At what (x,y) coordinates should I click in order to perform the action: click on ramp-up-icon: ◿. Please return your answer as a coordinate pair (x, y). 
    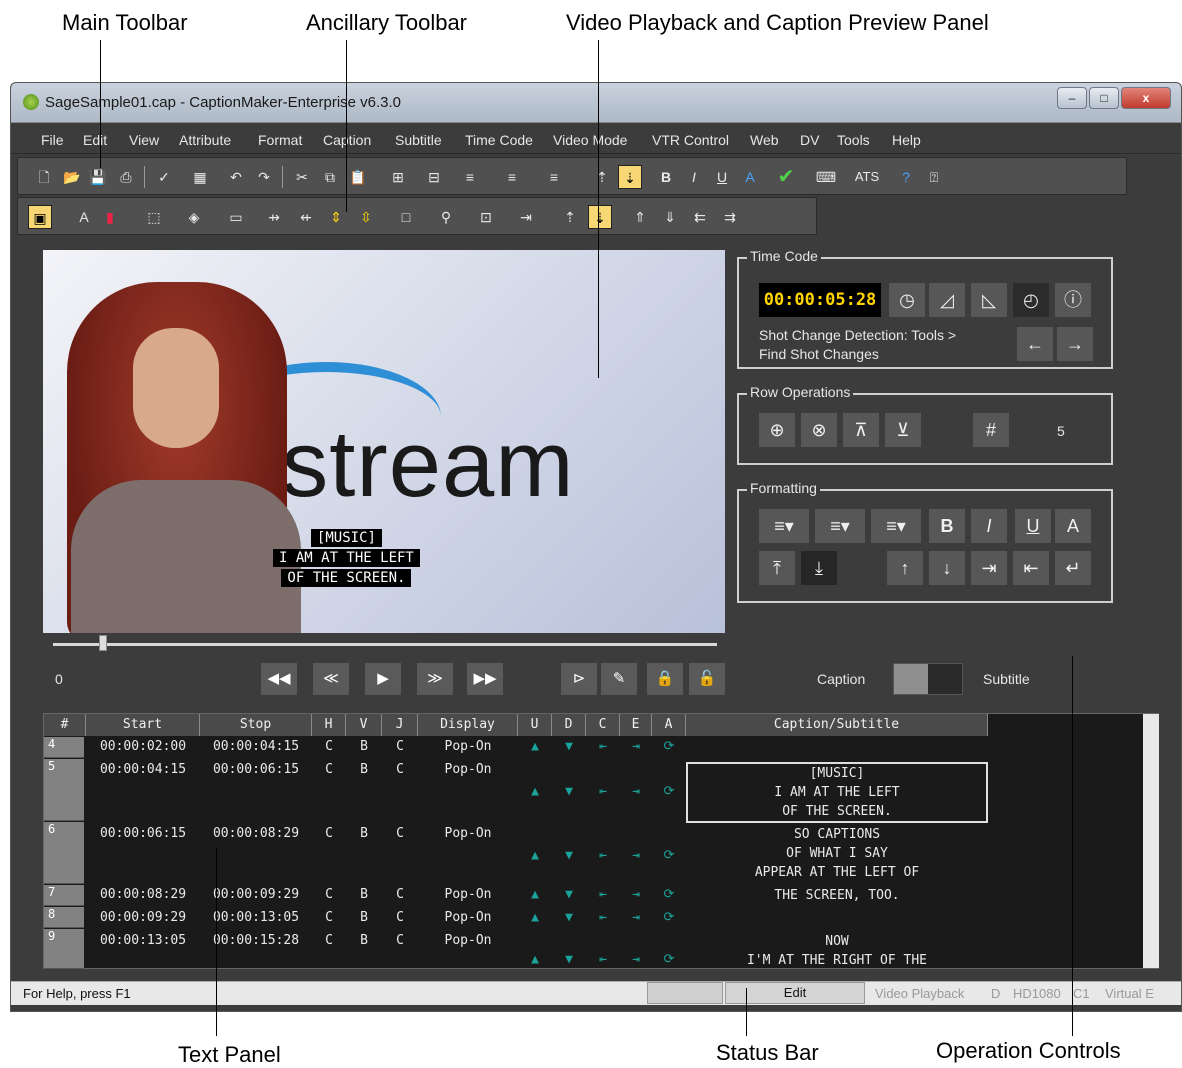
    Looking at the image, I should click on (947, 300).